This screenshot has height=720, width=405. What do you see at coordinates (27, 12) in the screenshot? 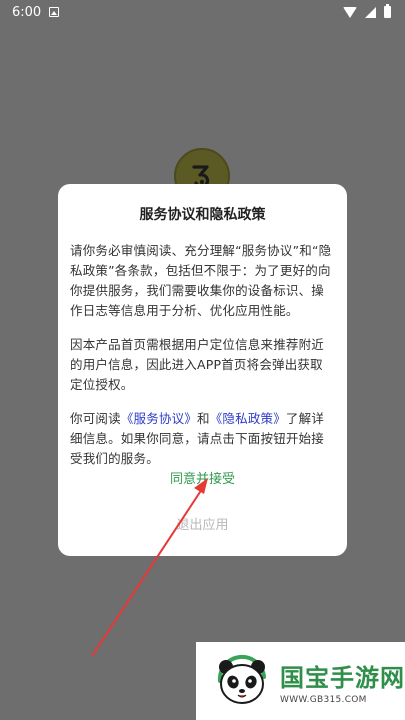
I see `status-time: 6:00` at bounding box center [27, 12].